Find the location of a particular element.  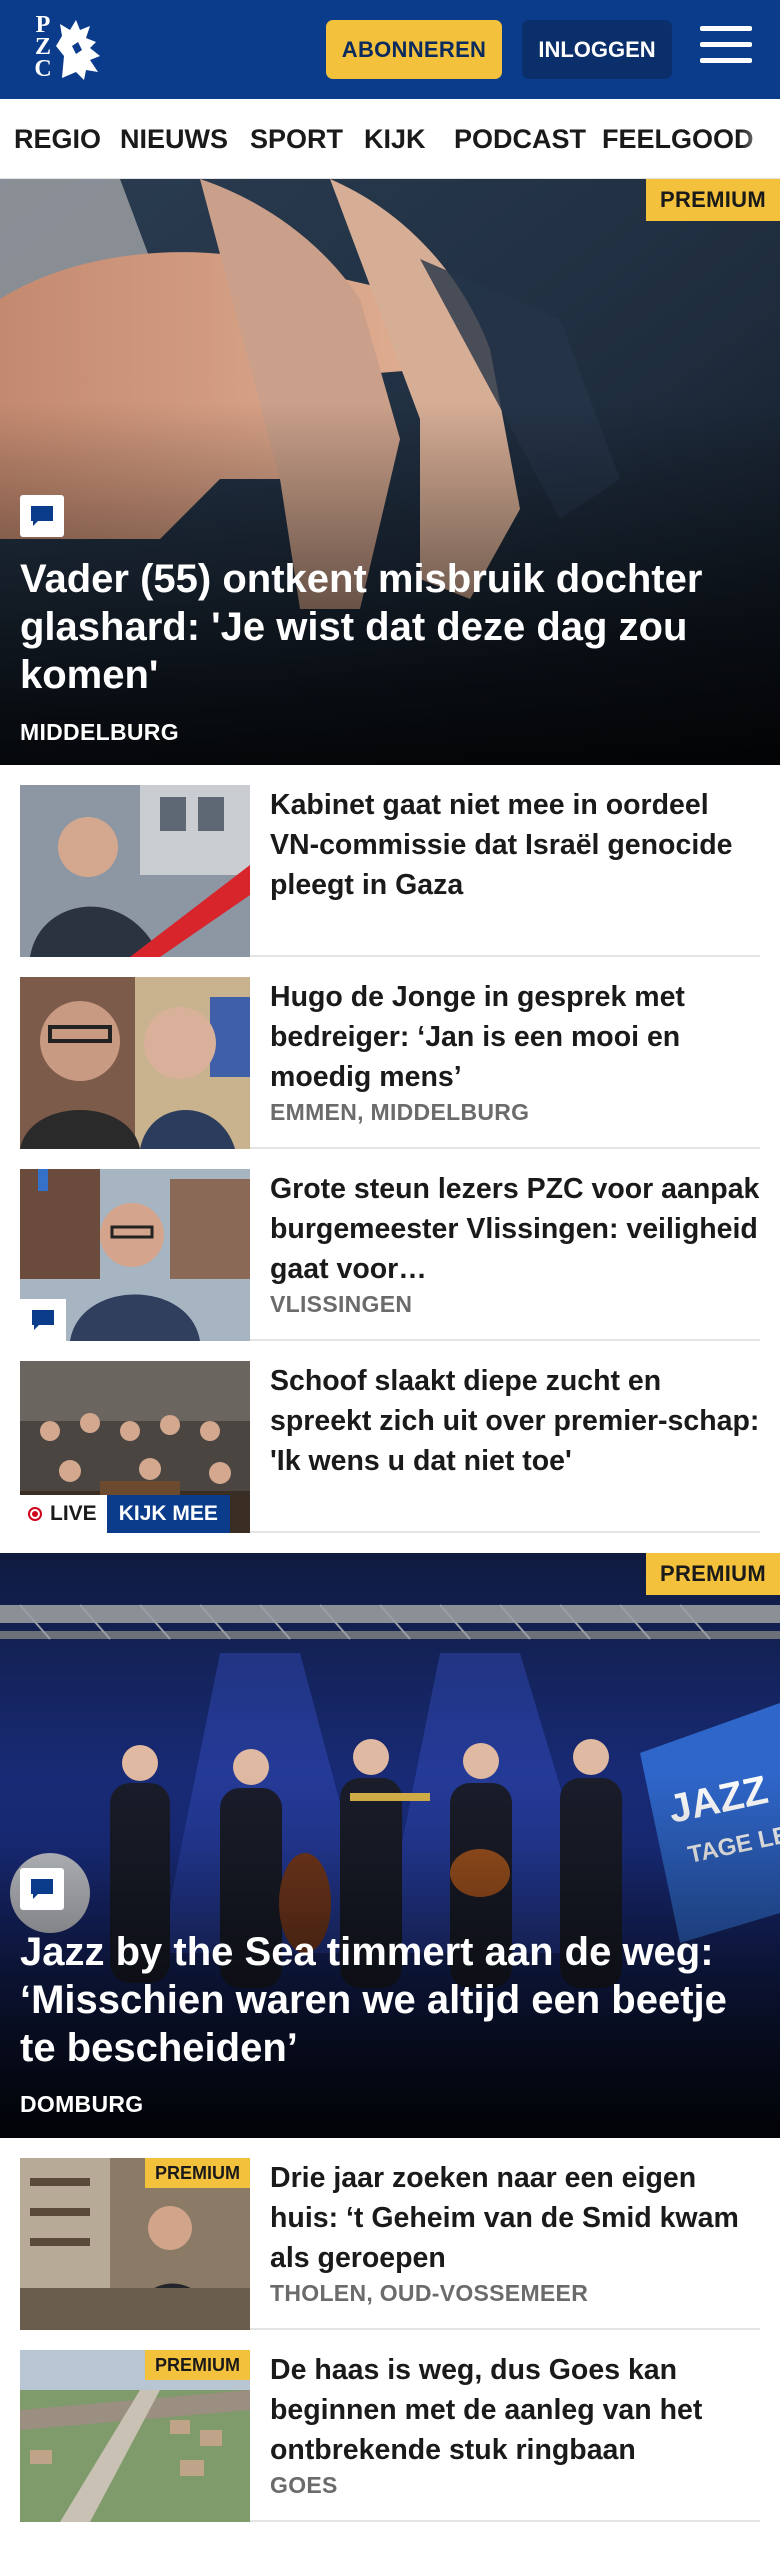

article-location: THOLEN, OUD-VOSSEMEER is located at coordinates (429, 2293).